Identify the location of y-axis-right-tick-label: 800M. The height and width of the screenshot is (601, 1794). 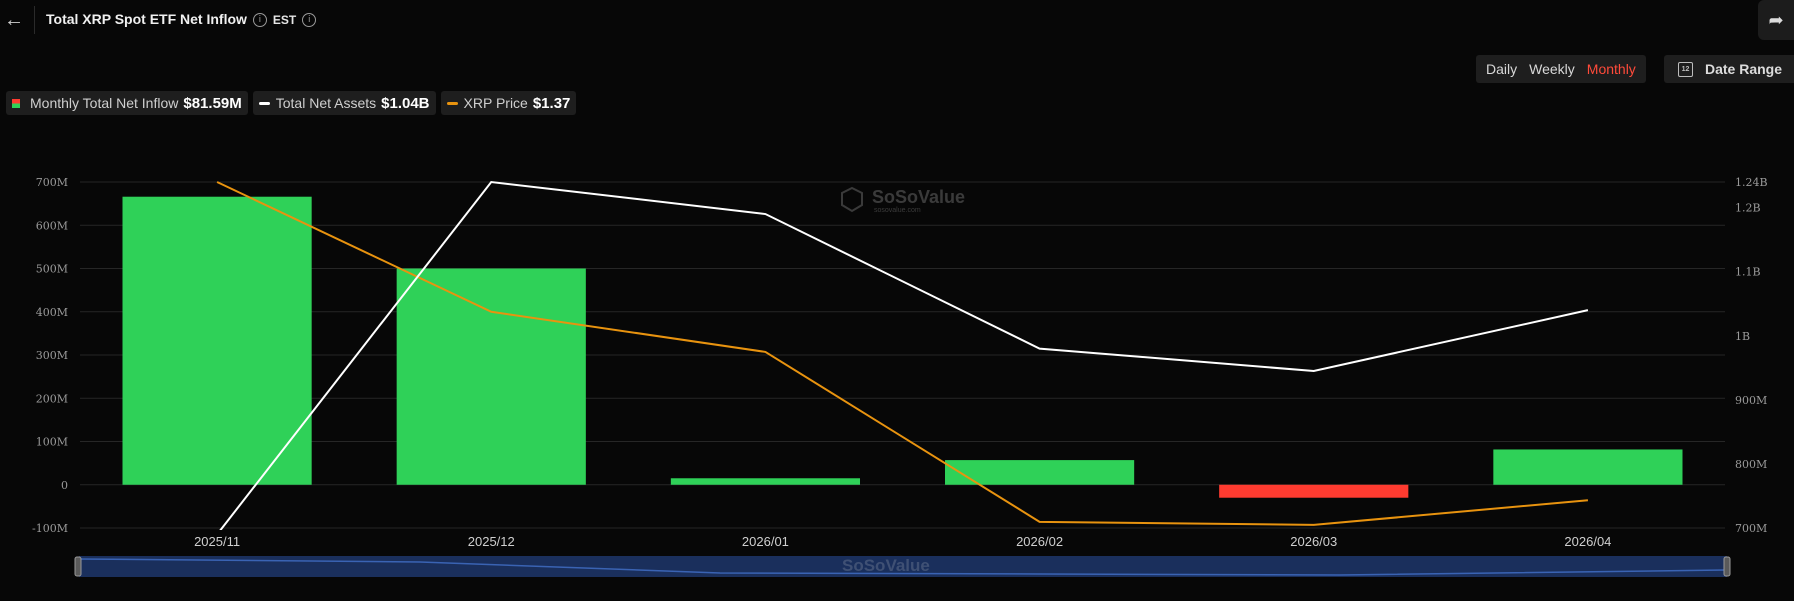
(1751, 464).